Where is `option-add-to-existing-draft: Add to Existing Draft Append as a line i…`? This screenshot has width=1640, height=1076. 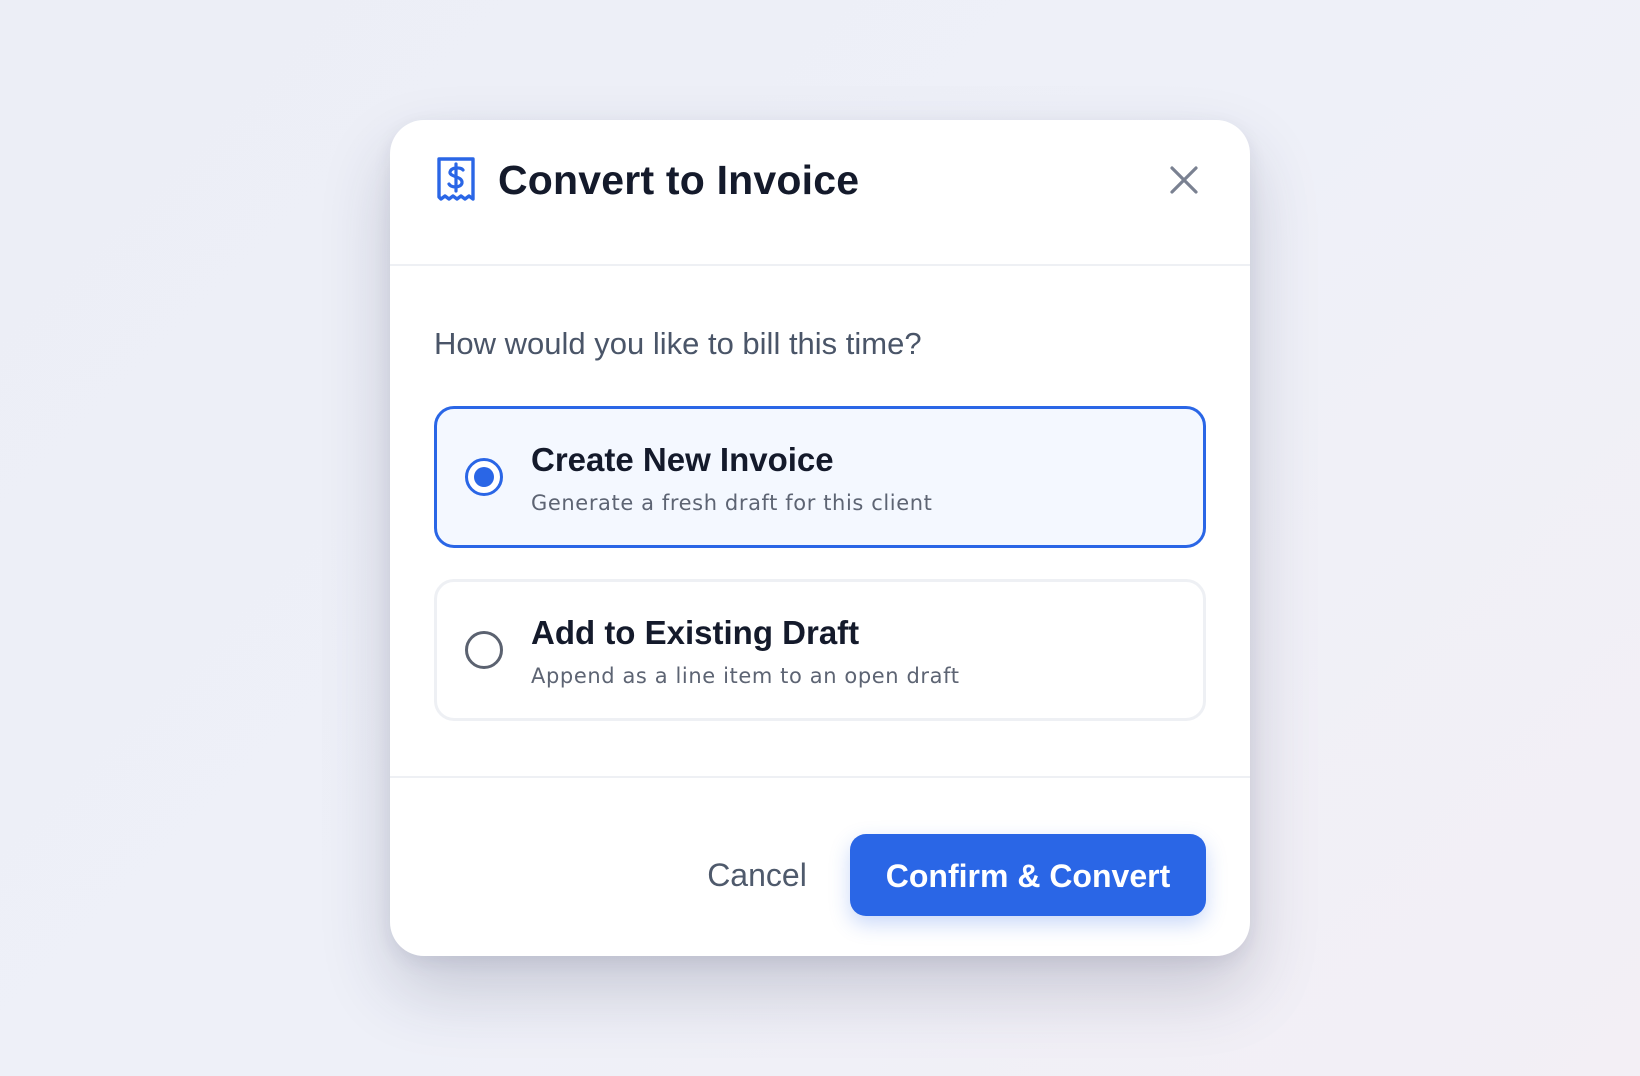
option-add-to-existing-draft: Add to Existing Draft Append as a line i… is located at coordinates (820, 650).